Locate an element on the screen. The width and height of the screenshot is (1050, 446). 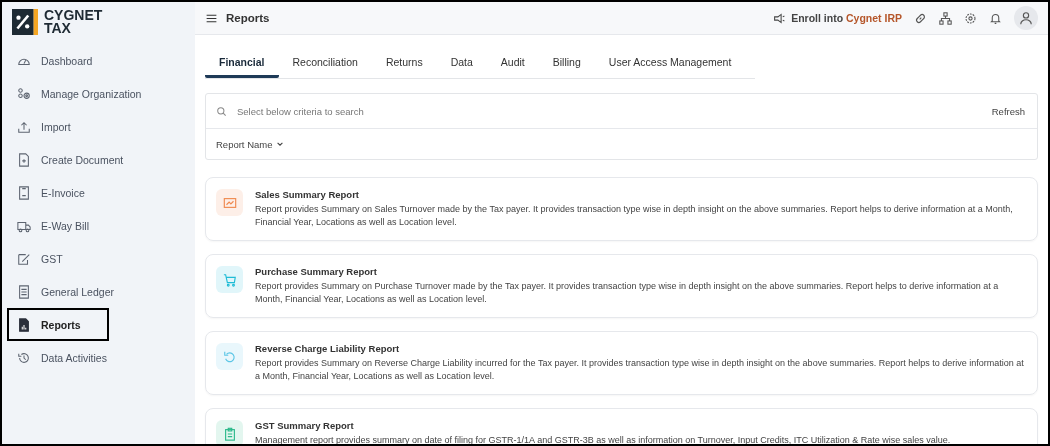
tab: User Access Management is located at coordinates (670, 64).